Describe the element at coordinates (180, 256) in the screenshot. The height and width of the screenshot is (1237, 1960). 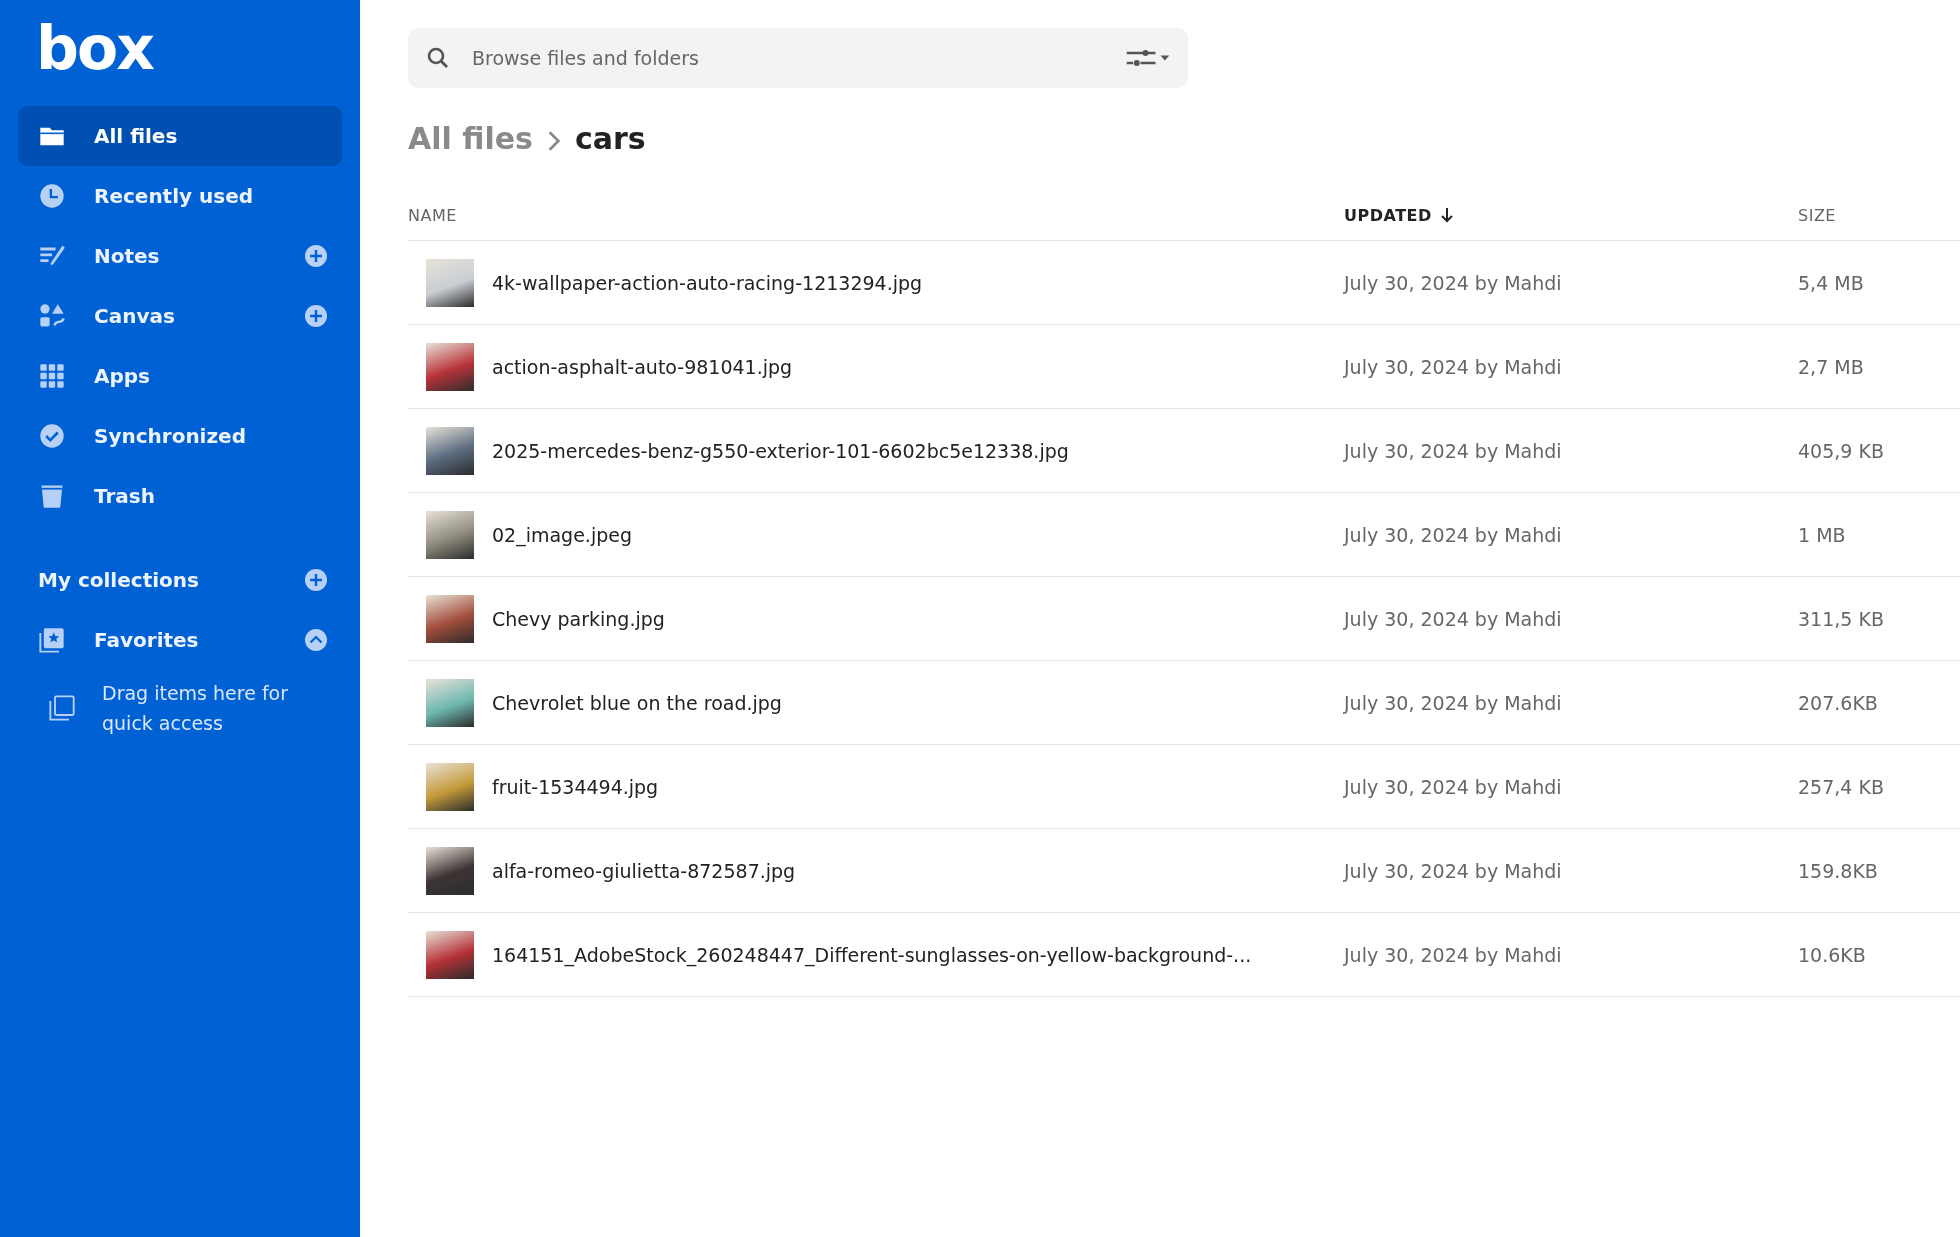
I see `sidebar-item: Notes` at that location.